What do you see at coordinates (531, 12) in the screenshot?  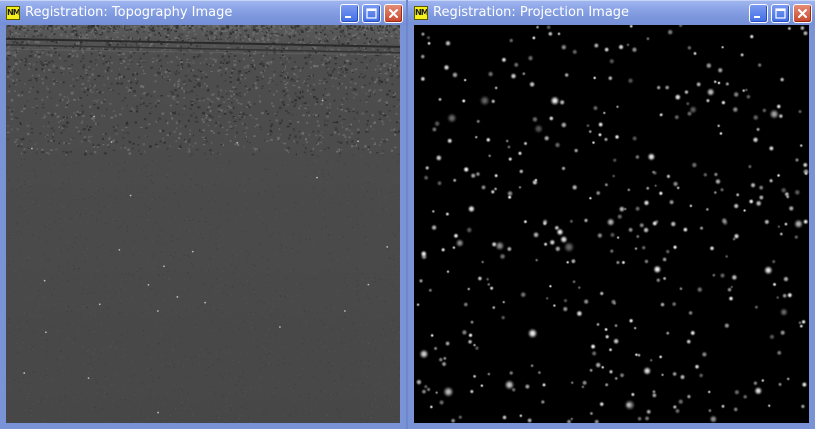 I see `window-title: Registration: Projection Image` at bounding box center [531, 12].